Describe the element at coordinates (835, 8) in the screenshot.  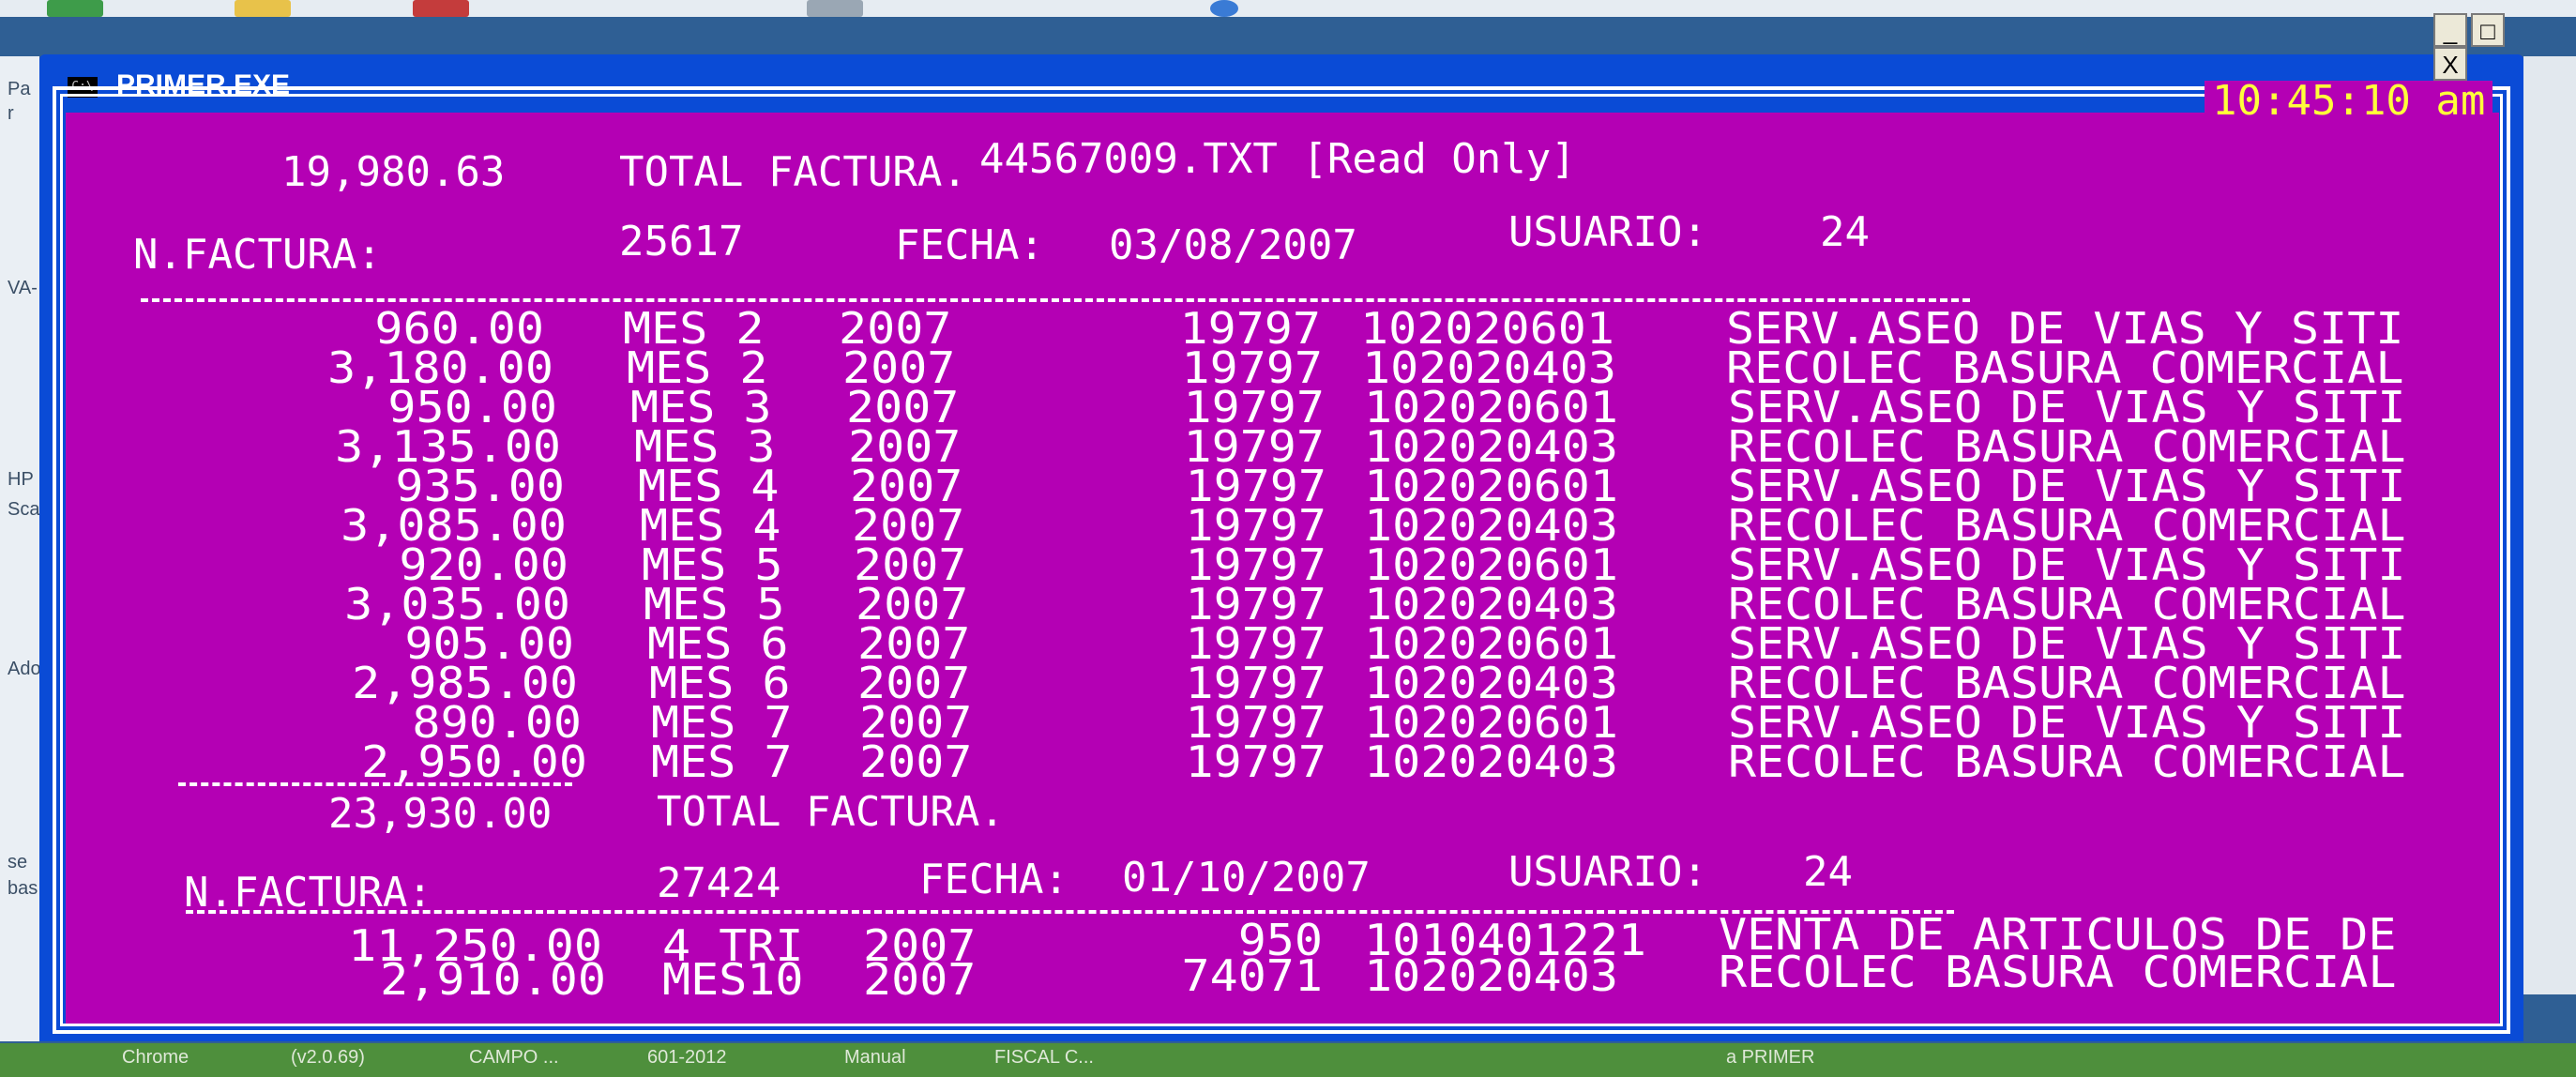
I see `desktop-document-icon` at that location.